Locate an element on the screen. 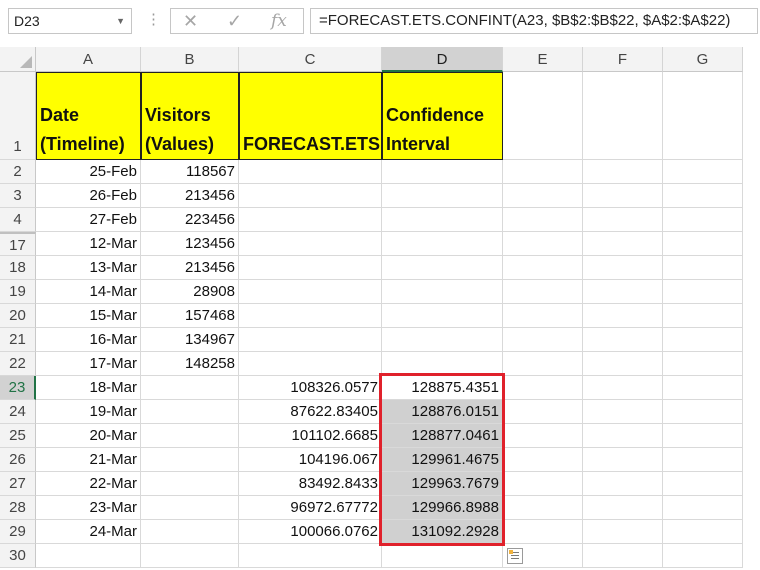  column-header-b: B is located at coordinates (190, 59).